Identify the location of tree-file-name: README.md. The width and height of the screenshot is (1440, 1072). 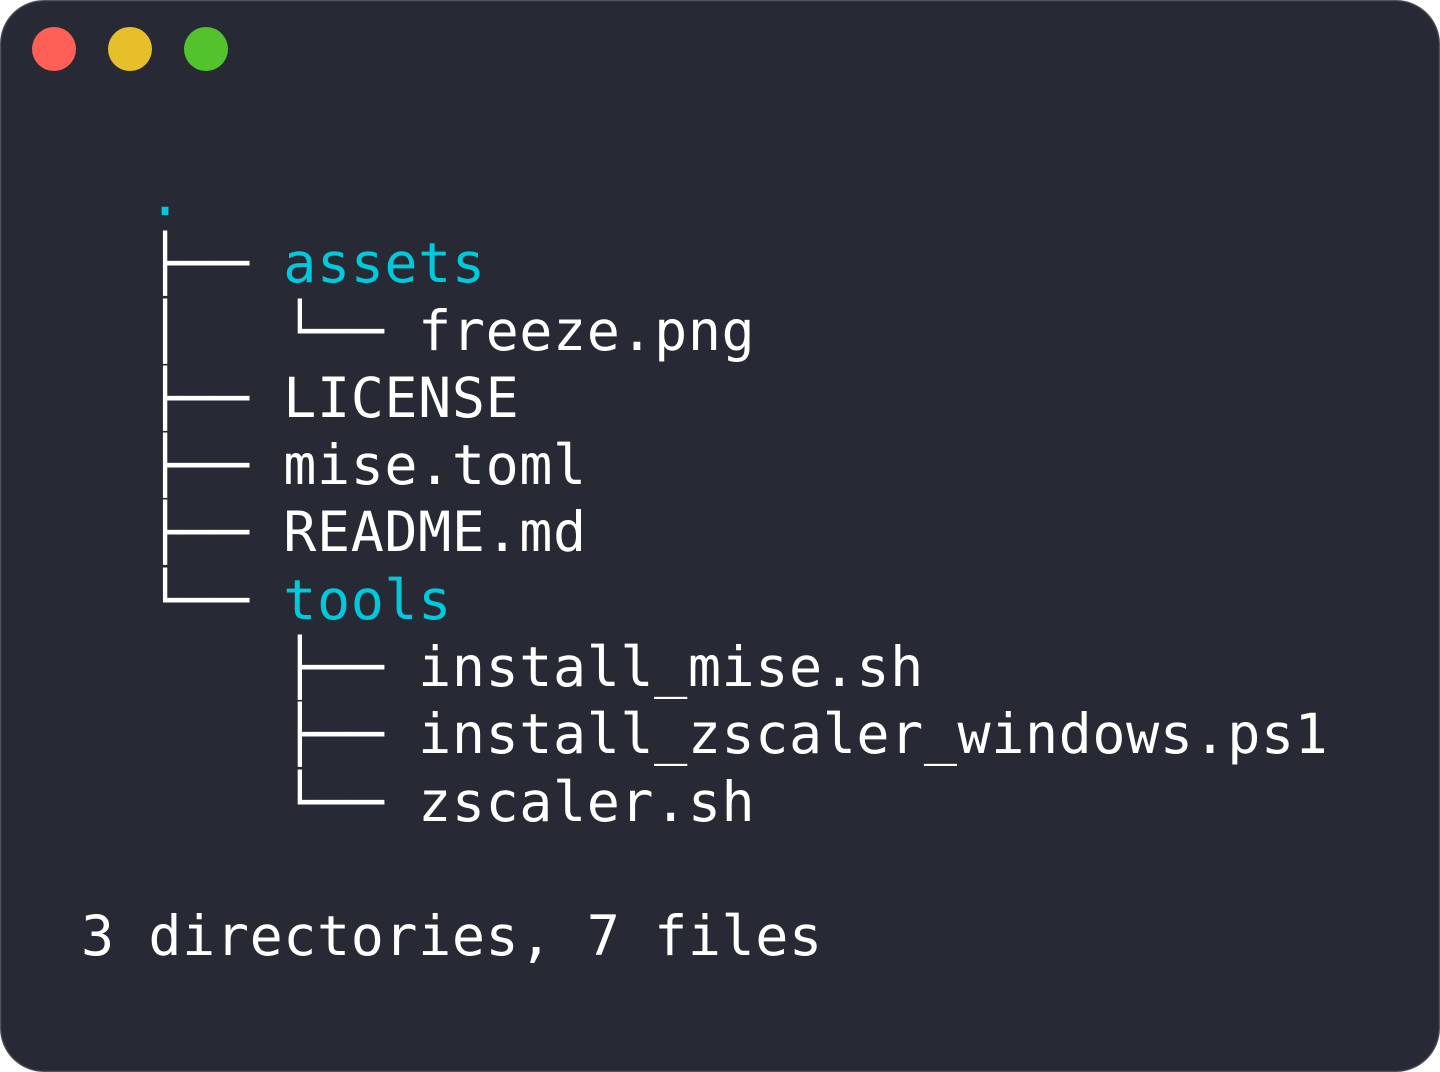
(435, 532).